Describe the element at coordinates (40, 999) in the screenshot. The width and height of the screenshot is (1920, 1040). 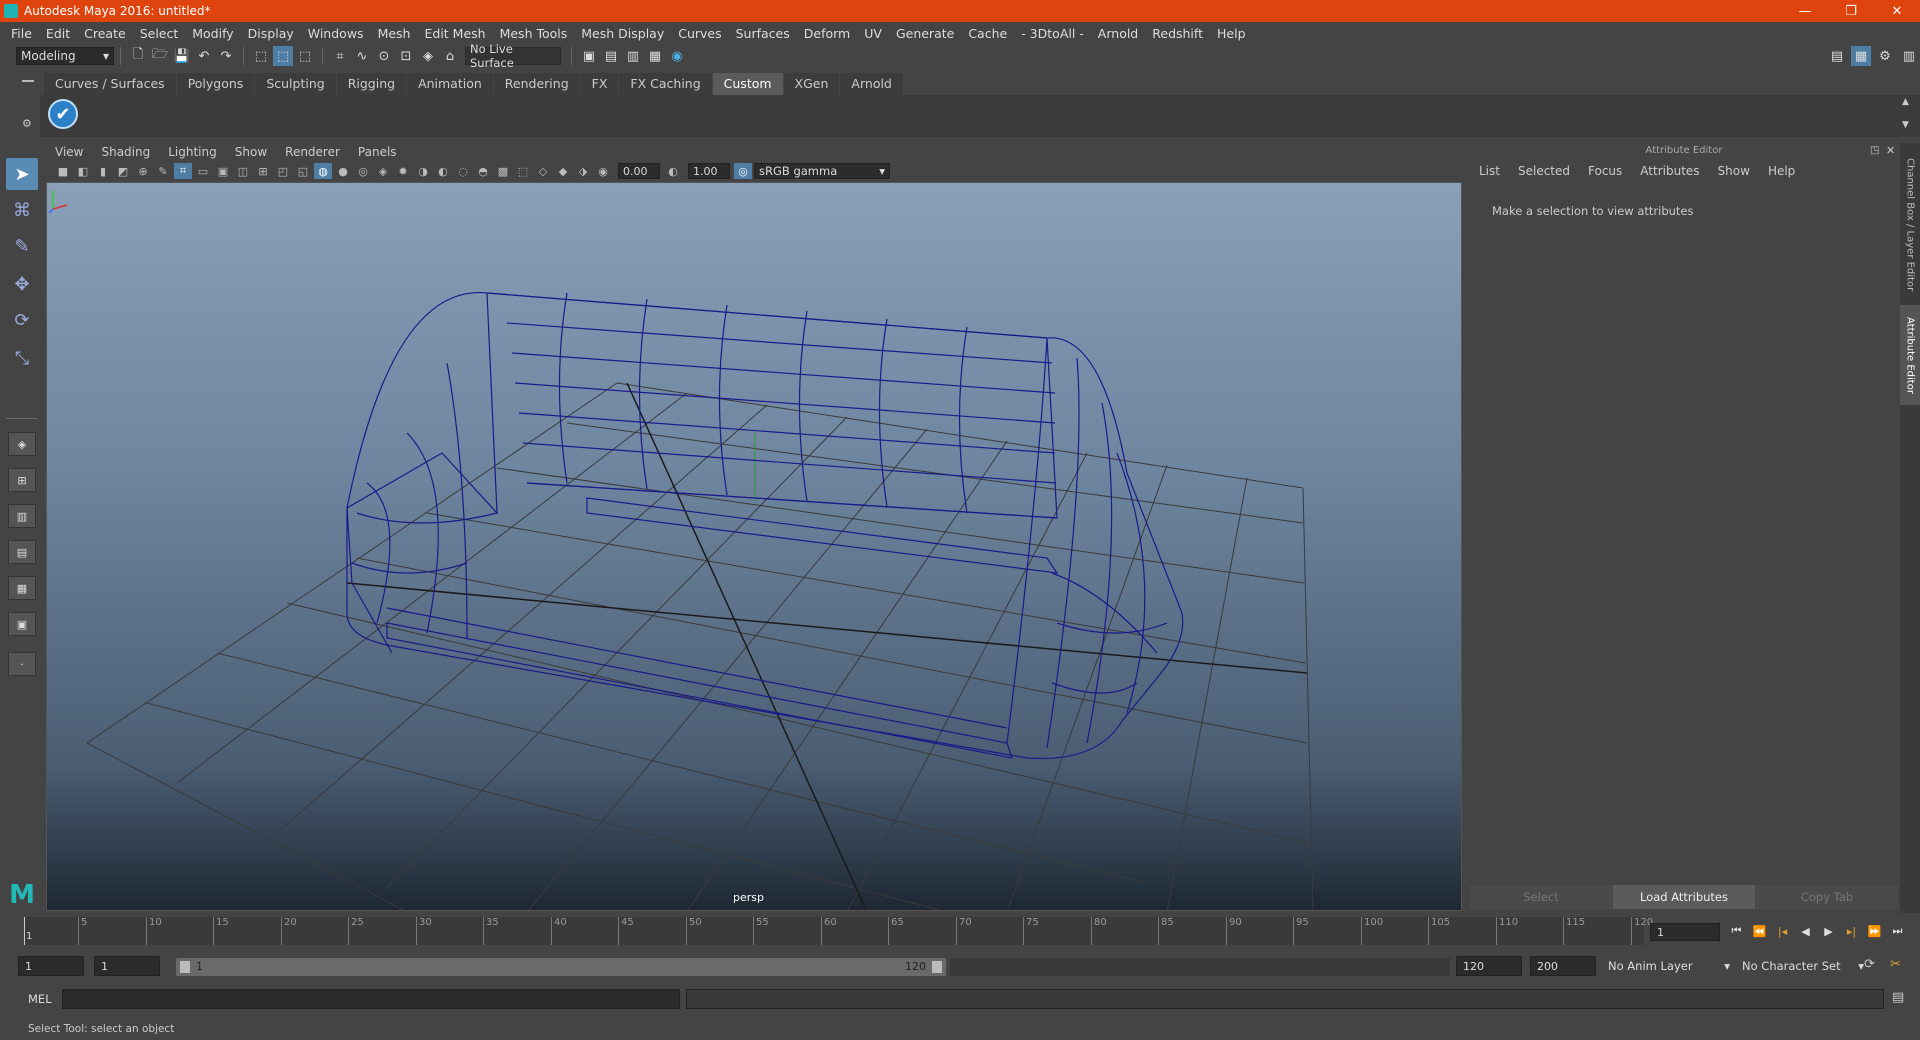
I see `command-language-label: MEL` at that location.